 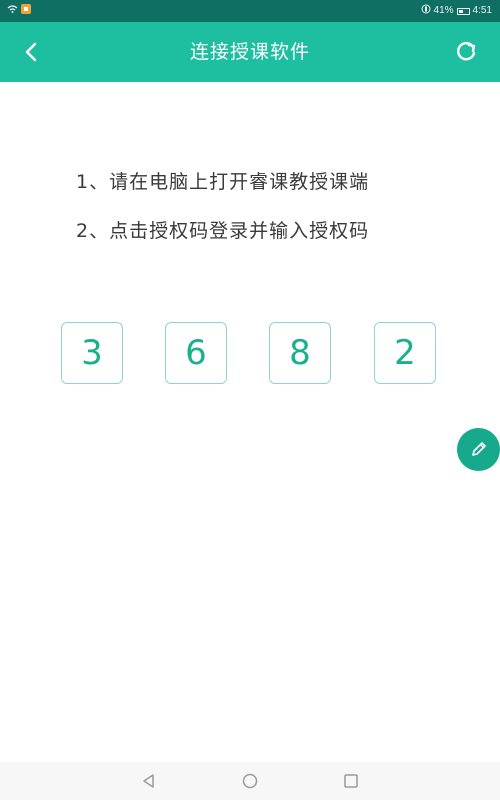 I want to click on auth-code-display: 3 6 8 2, so click(x=251, y=354).